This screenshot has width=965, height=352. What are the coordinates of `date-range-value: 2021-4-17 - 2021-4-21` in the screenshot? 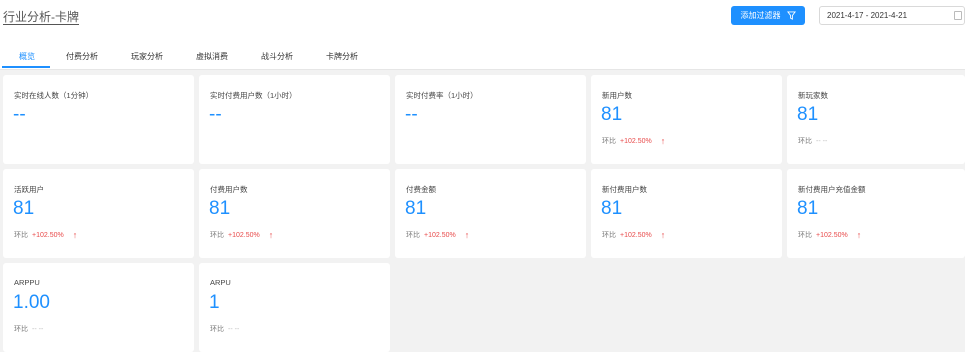 It's located at (867, 15).